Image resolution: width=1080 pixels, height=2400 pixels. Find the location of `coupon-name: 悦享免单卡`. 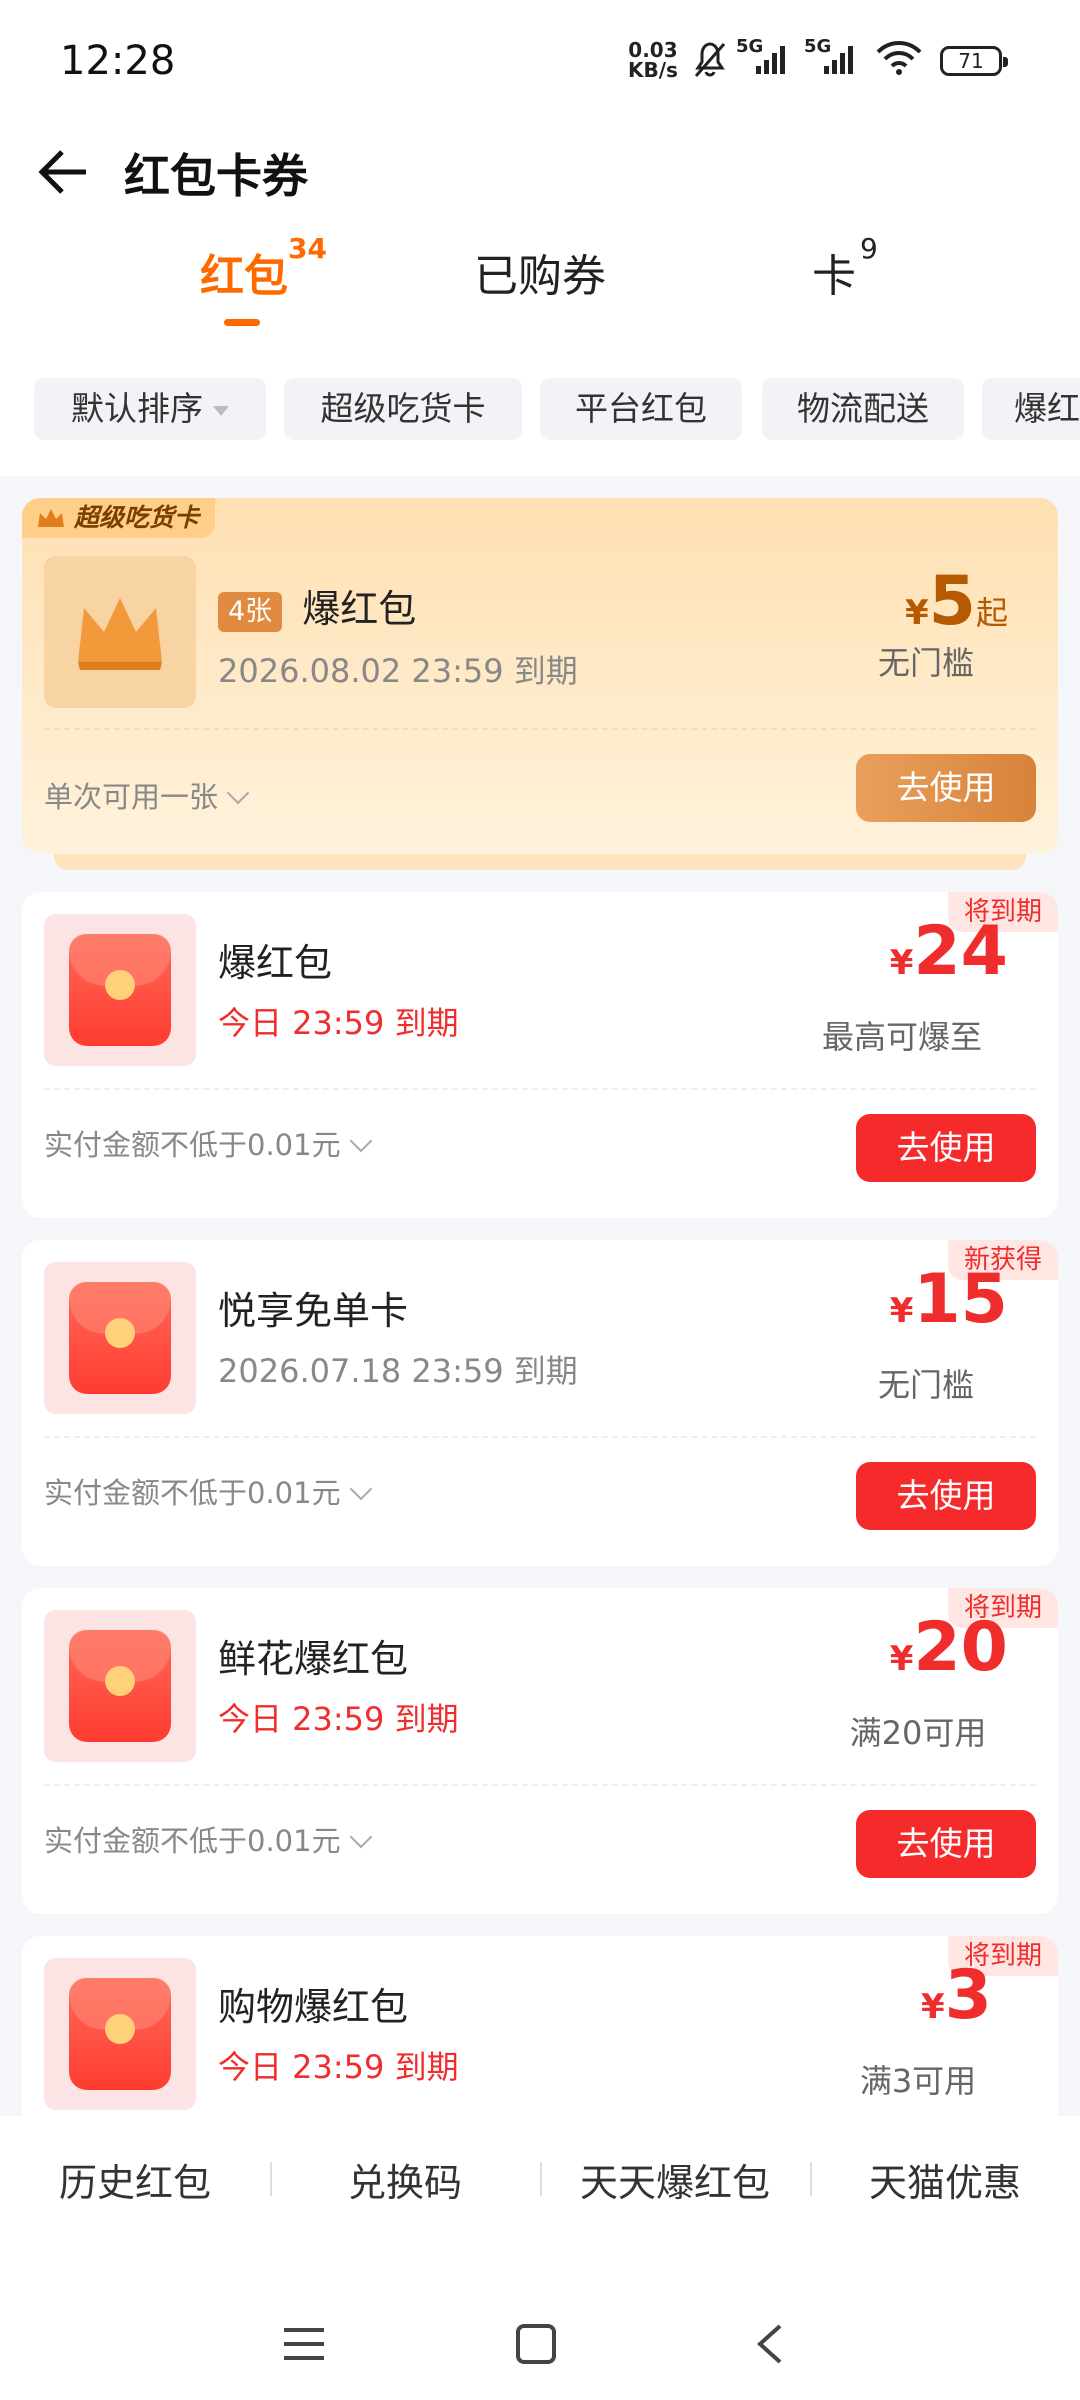

coupon-name: 悦享免单卡 is located at coordinates (313, 1311).